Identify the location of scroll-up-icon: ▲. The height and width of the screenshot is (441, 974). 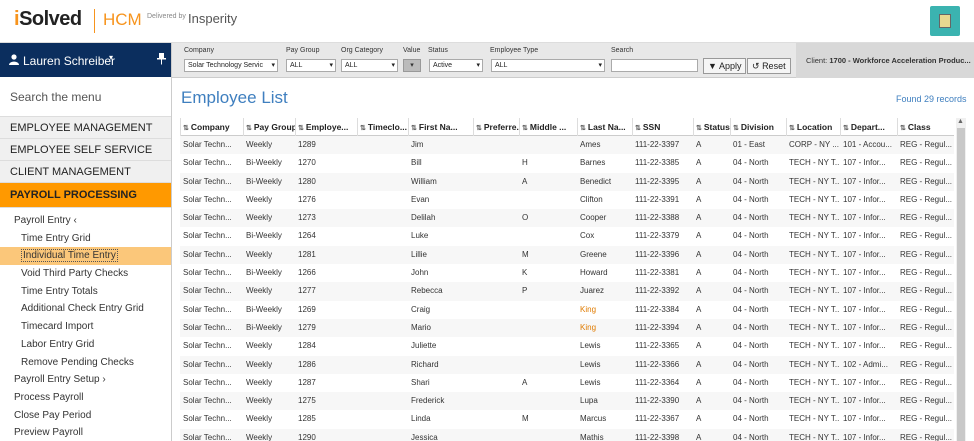
(960, 121).